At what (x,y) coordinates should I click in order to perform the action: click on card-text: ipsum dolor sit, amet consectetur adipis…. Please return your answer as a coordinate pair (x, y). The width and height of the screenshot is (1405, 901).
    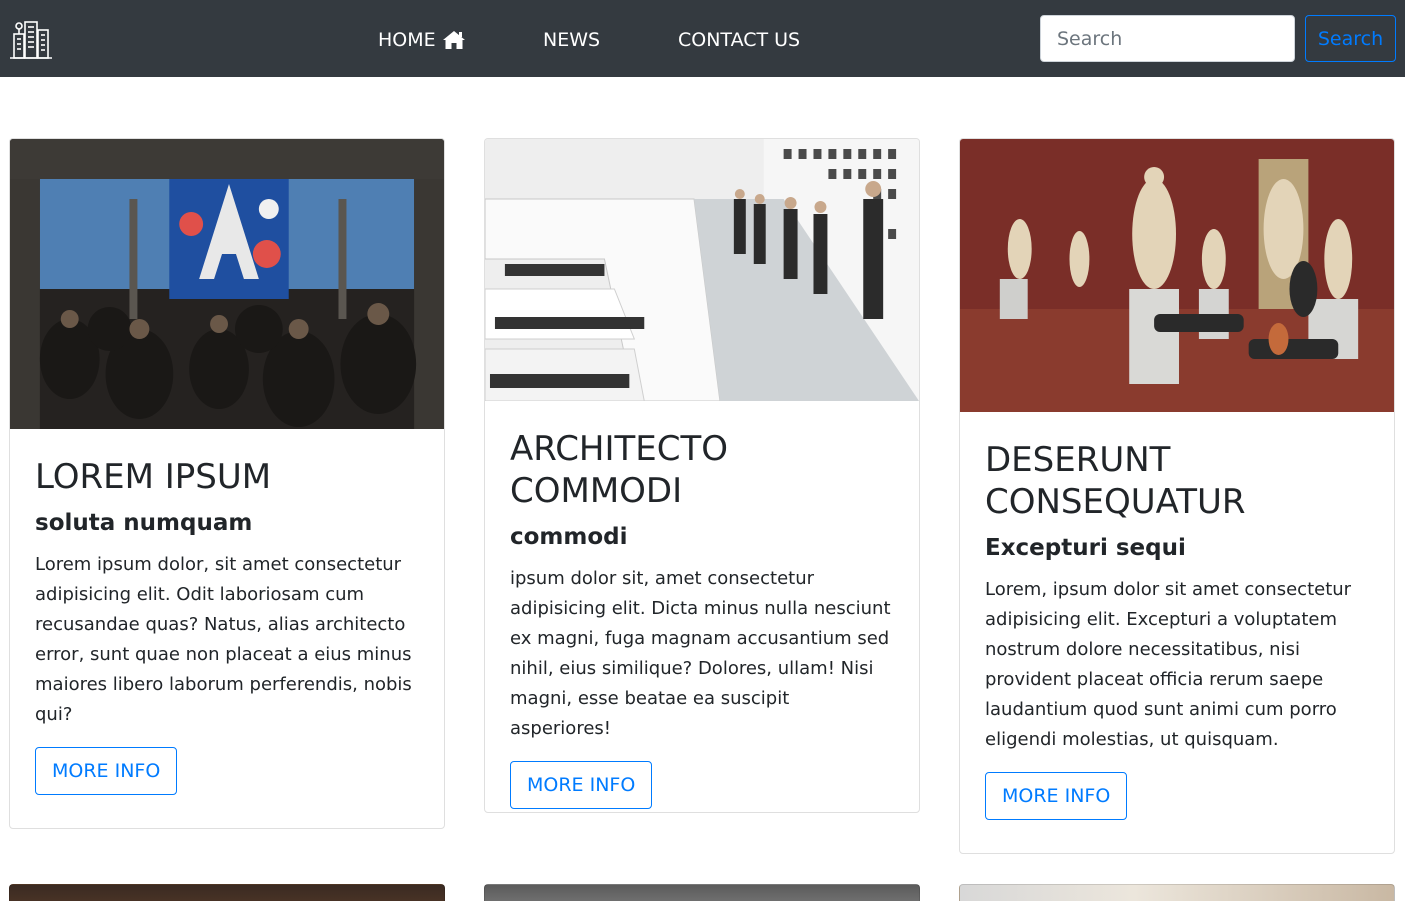
    Looking at the image, I should click on (700, 653).